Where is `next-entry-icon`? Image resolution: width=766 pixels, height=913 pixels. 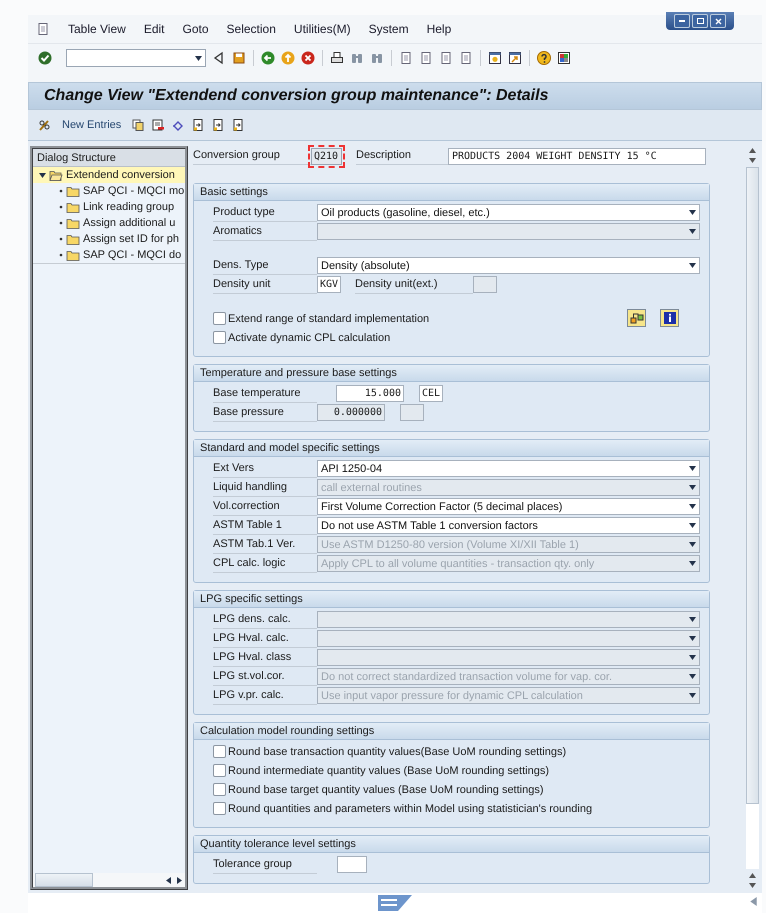 next-entry-icon is located at coordinates (218, 125).